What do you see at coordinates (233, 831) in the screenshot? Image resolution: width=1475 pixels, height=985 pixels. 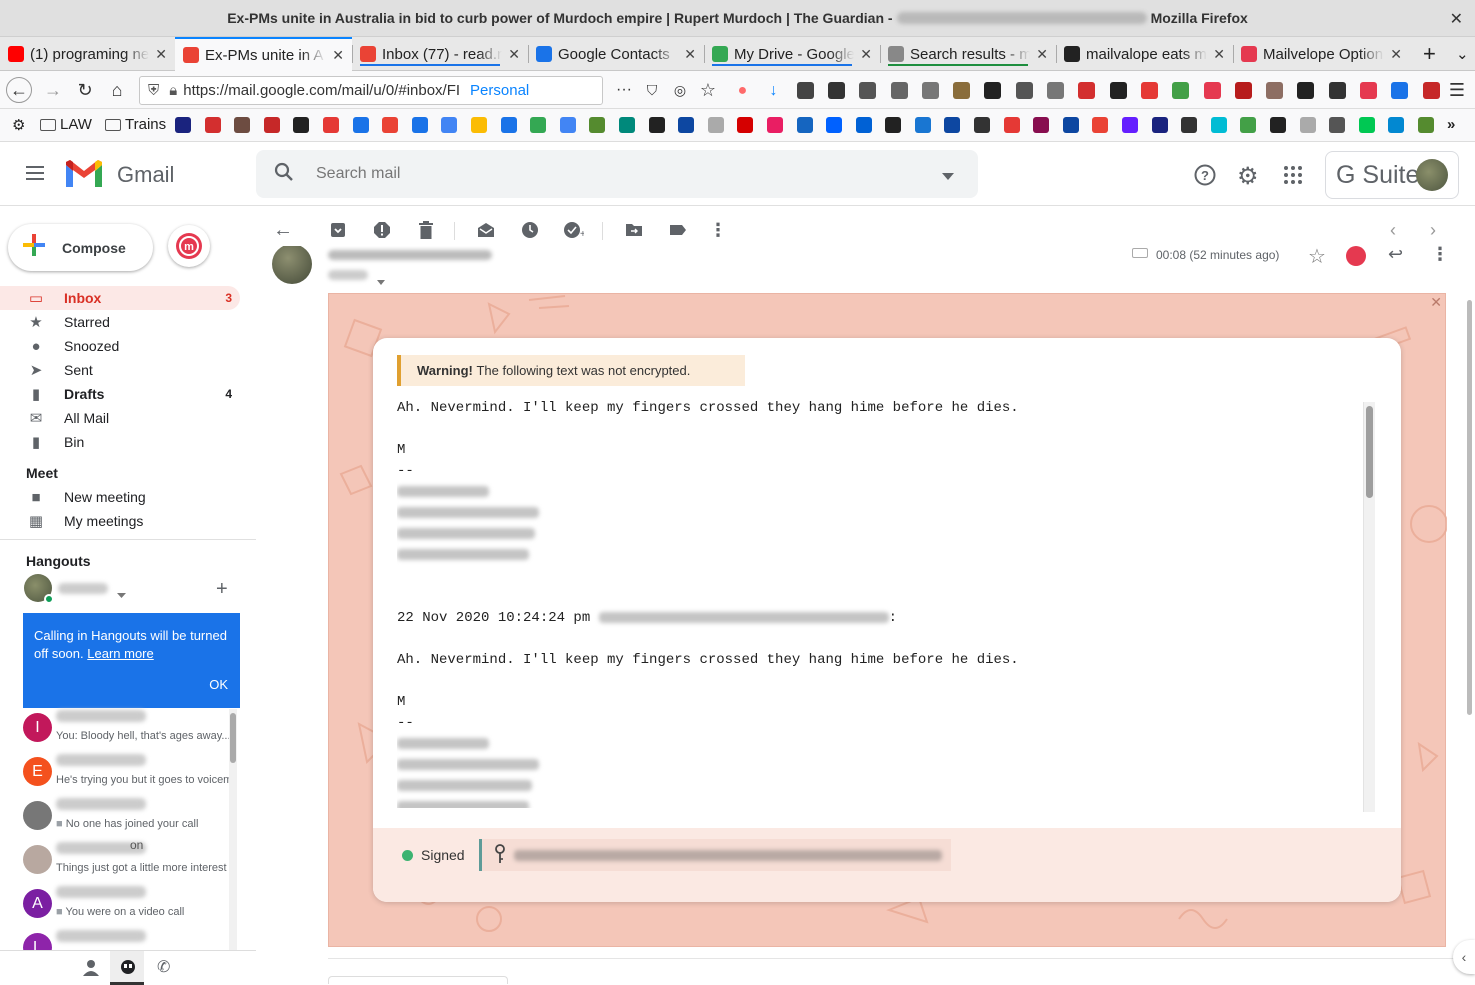 I see `contacts-scrollbar` at bounding box center [233, 831].